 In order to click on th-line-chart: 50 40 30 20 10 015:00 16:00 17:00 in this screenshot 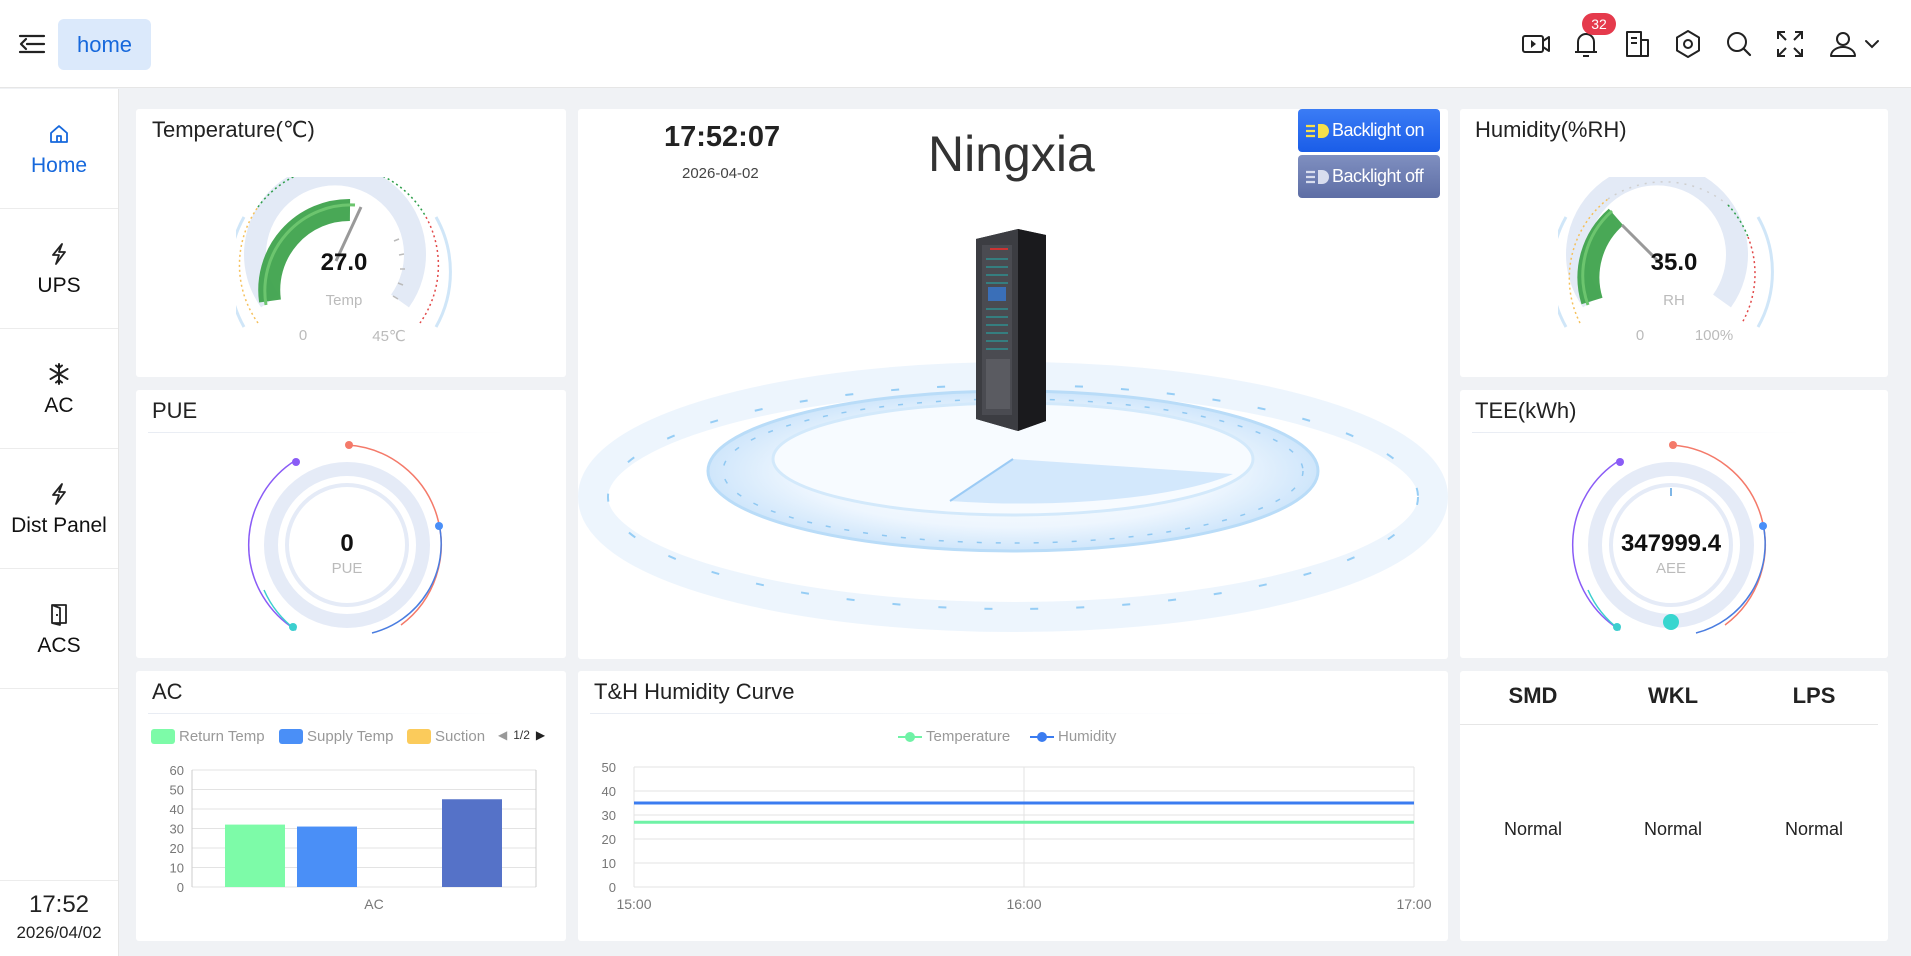, I will do `click(1017, 836)`.